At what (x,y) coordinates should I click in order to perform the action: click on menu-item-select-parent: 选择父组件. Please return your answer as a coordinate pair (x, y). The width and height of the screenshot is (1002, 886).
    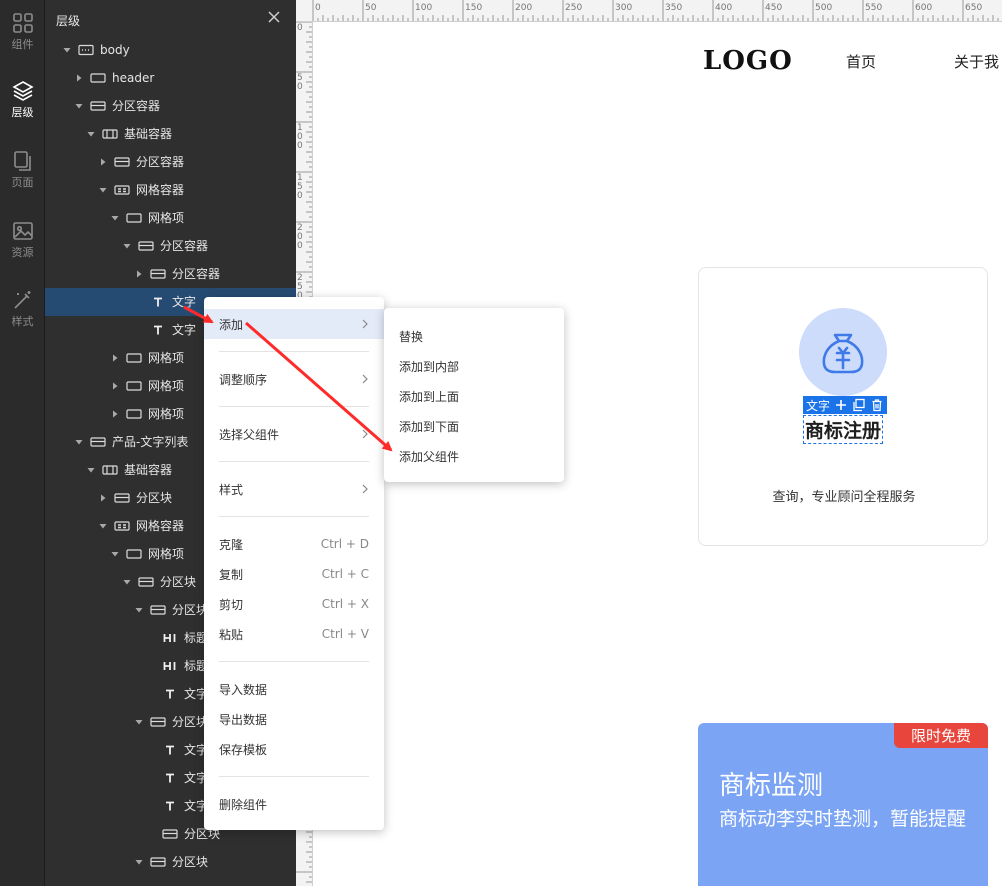
    Looking at the image, I should click on (294, 434).